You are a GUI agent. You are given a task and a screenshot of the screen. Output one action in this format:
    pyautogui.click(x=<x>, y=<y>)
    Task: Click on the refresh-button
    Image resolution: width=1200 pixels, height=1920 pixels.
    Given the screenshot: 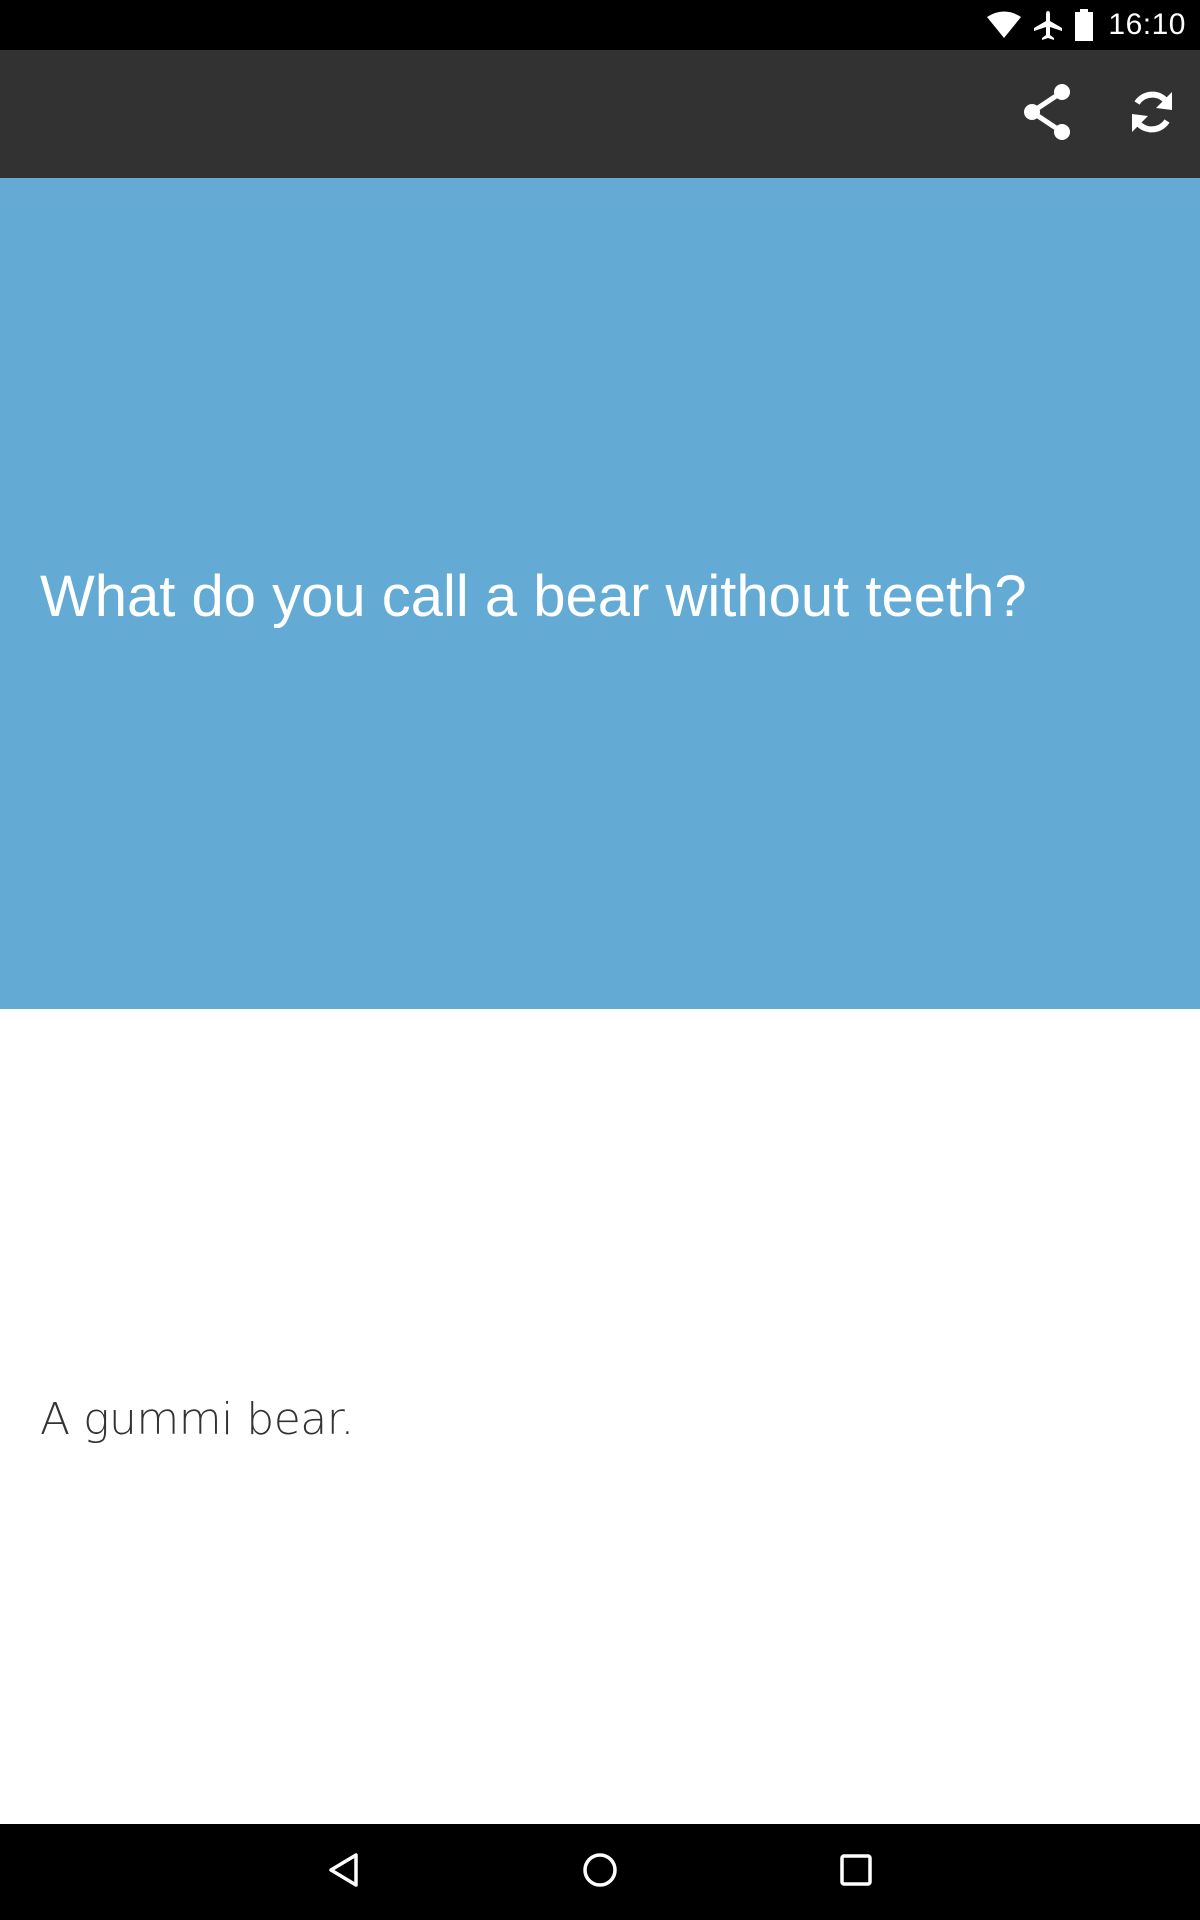 What is the action you would take?
    pyautogui.click(x=1152, y=114)
    